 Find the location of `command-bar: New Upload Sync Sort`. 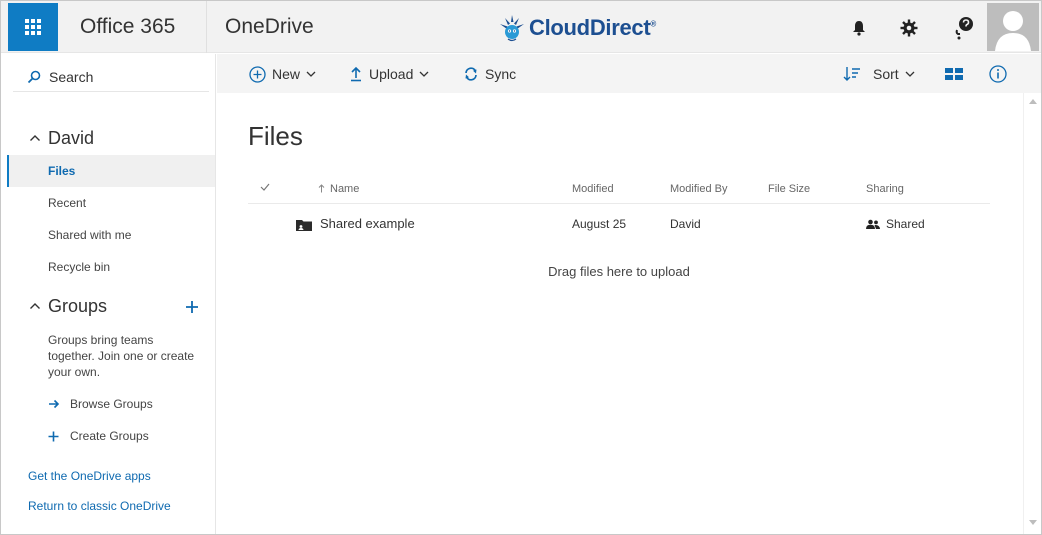

command-bar: New Upload Sync Sort is located at coordinates (629, 73).